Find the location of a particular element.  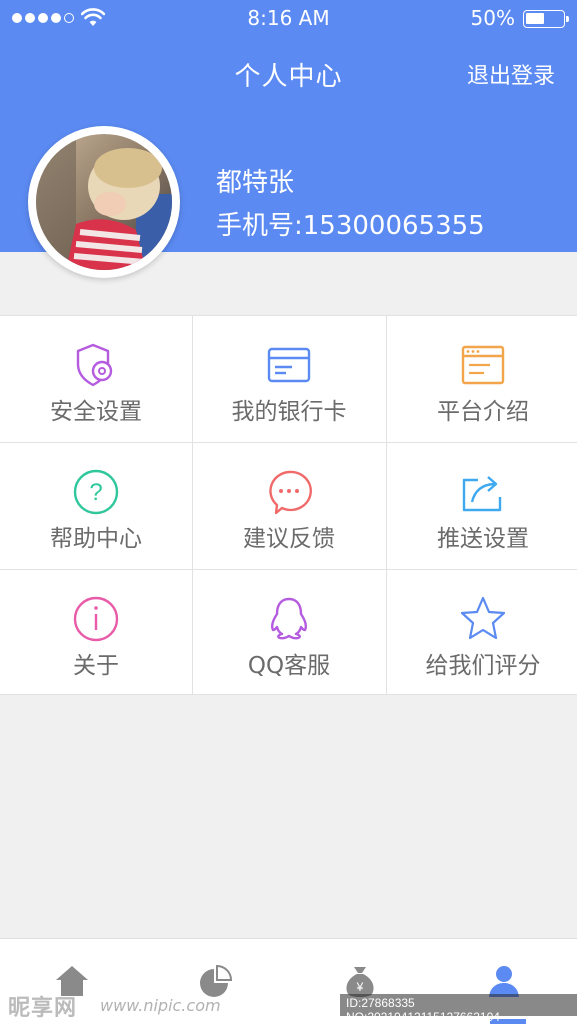

menu-label: QQ客服 is located at coordinates (289, 666).